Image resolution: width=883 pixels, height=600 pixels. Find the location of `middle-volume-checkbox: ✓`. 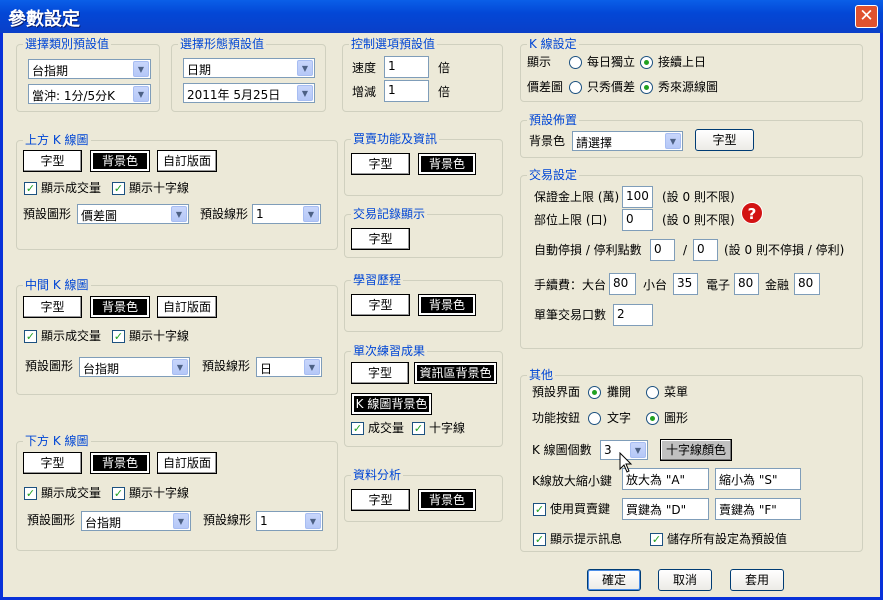

middle-volume-checkbox: ✓ is located at coordinates (30, 336).